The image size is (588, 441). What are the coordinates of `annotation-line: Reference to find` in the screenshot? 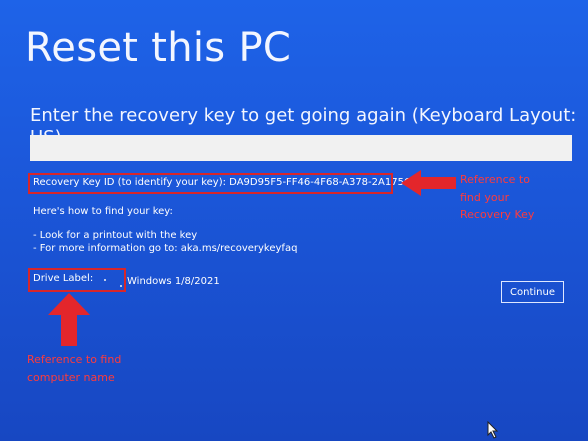 It's located at (74, 359).